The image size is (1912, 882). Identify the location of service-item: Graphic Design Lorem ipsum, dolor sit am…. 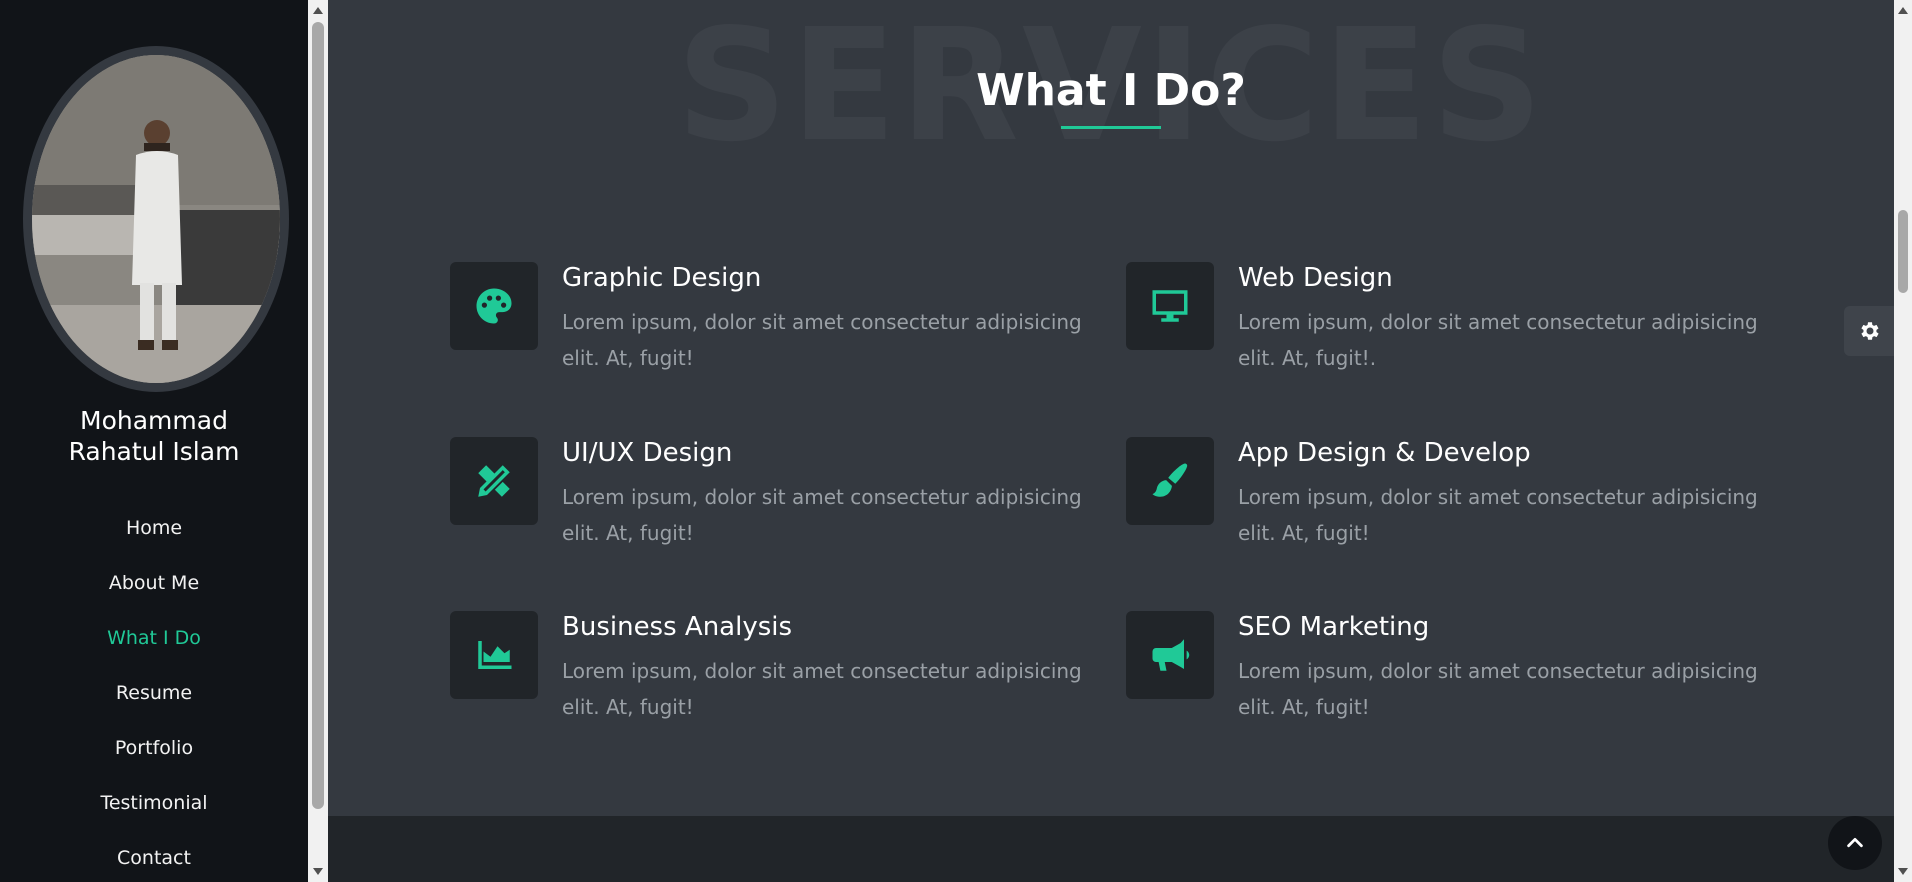
(780, 322).